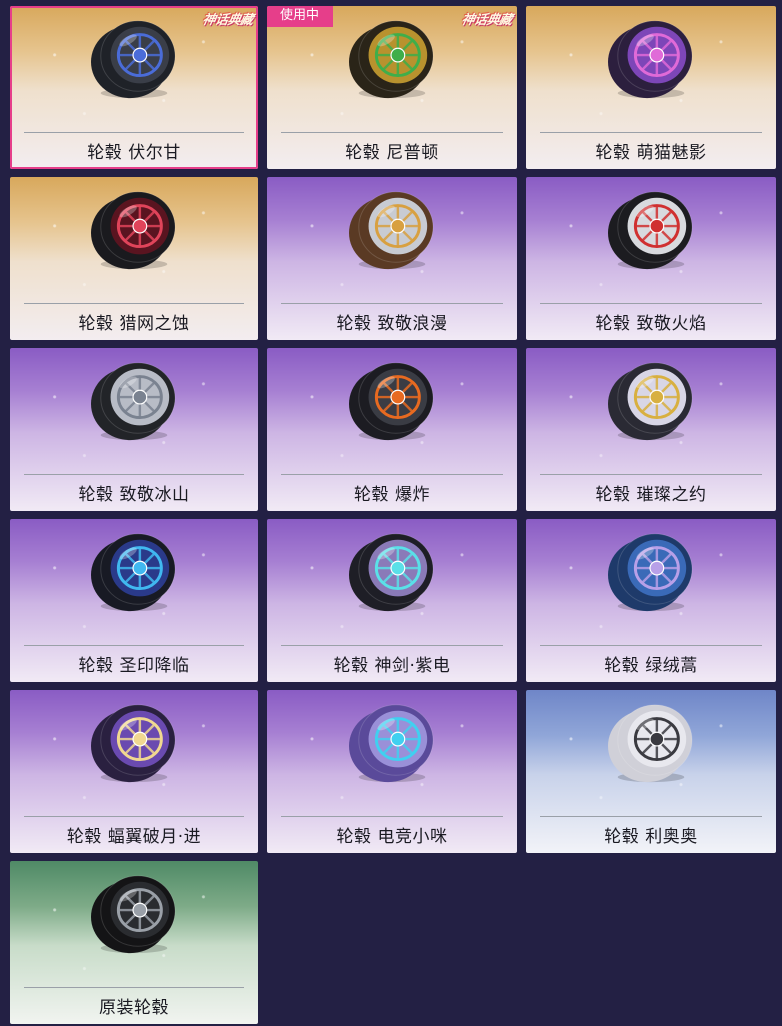 This screenshot has height=1026, width=782. What do you see at coordinates (651, 153) in the screenshot?
I see `wheel-name-label: 轮毂 萌猫魅影` at bounding box center [651, 153].